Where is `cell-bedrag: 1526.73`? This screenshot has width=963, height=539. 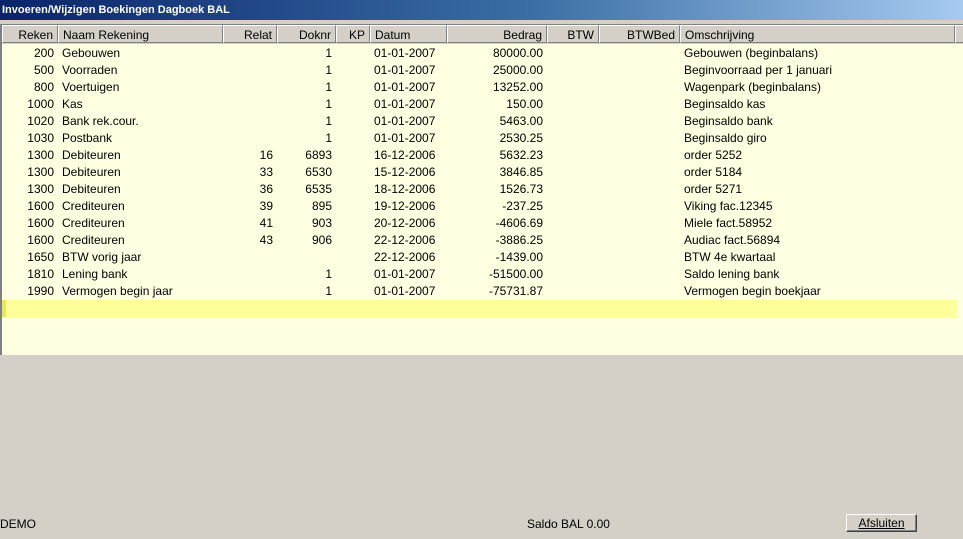 cell-bedrag: 1526.73 is located at coordinates (497, 189).